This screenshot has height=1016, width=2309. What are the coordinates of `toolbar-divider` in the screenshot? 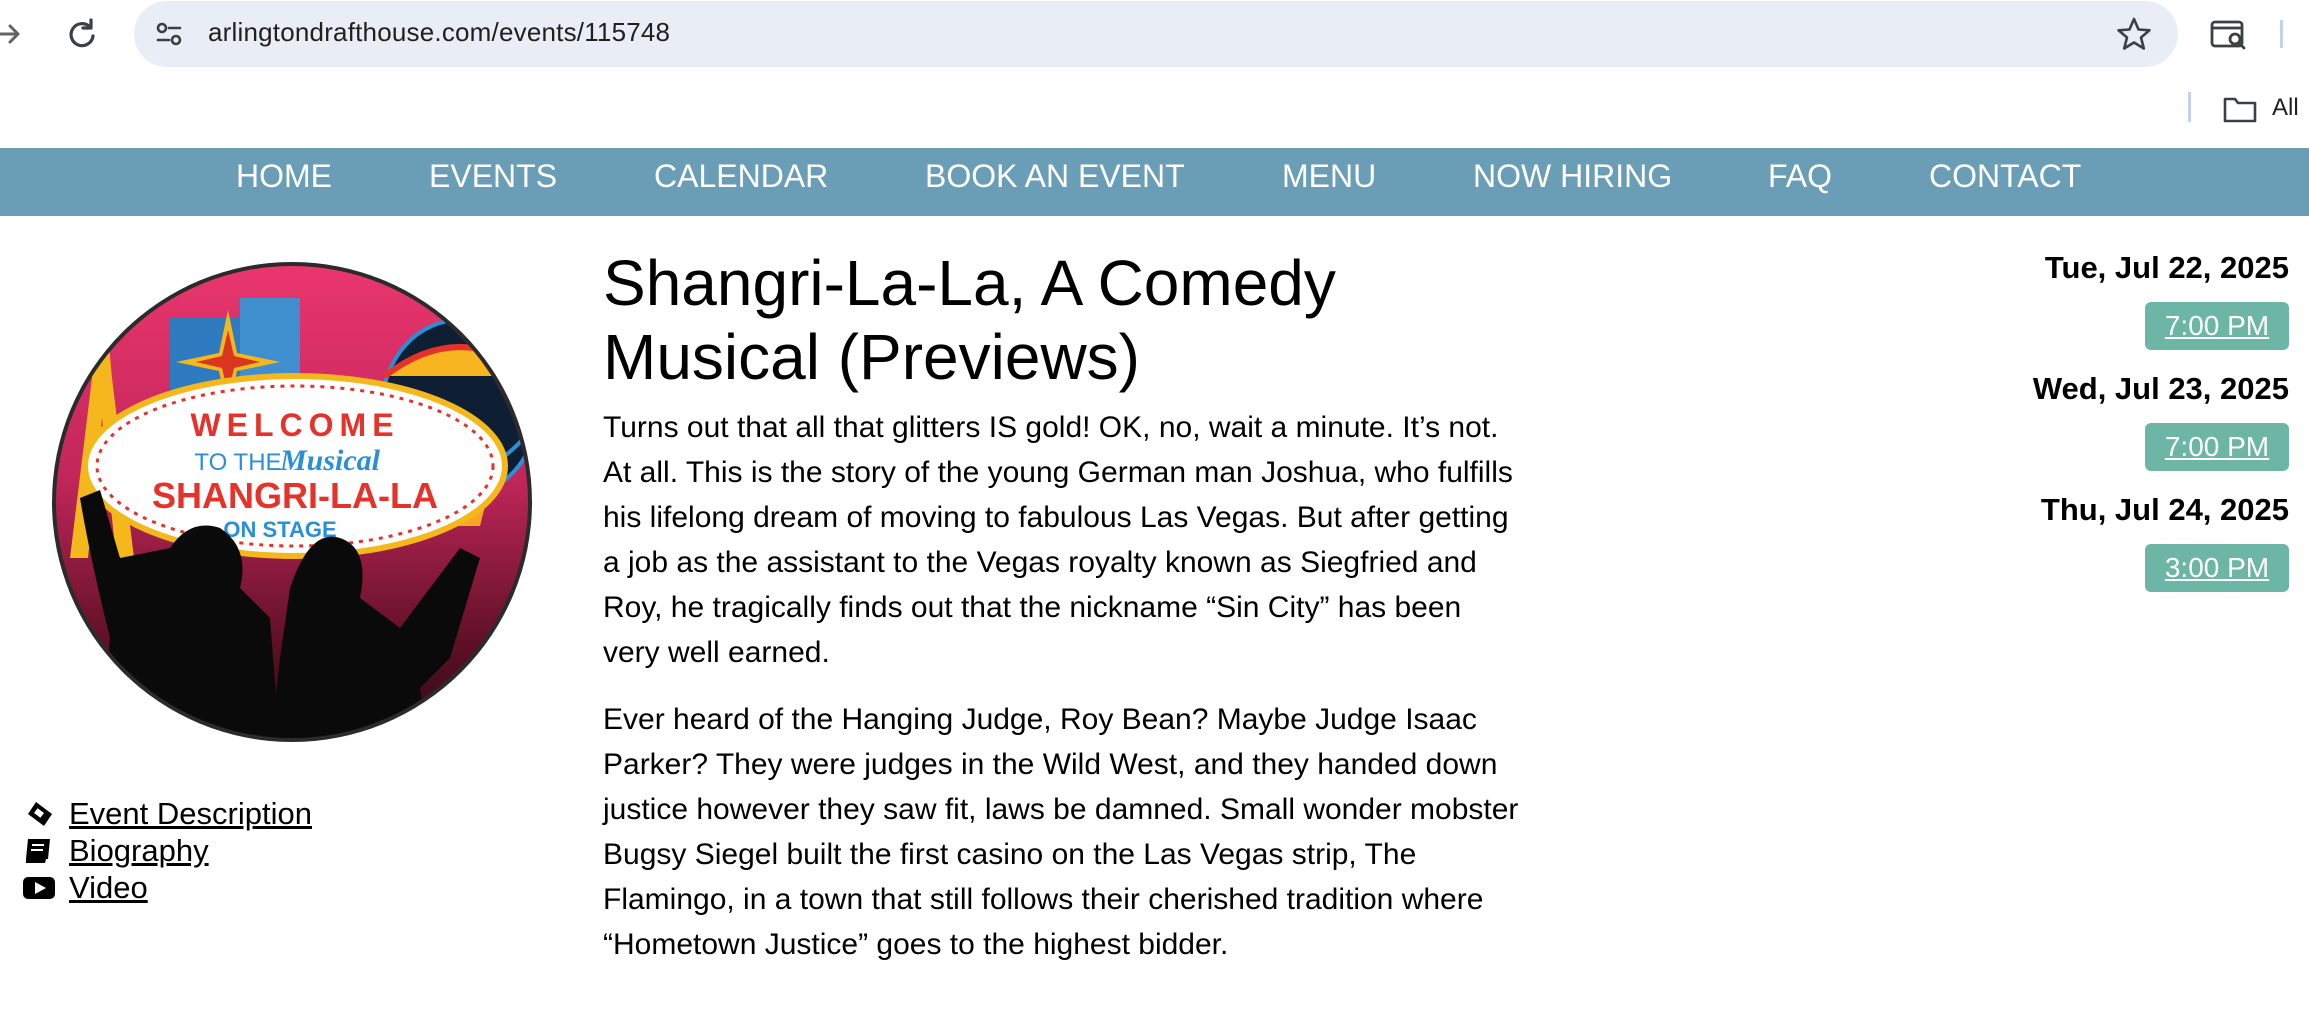 It's located at (2281, 34).